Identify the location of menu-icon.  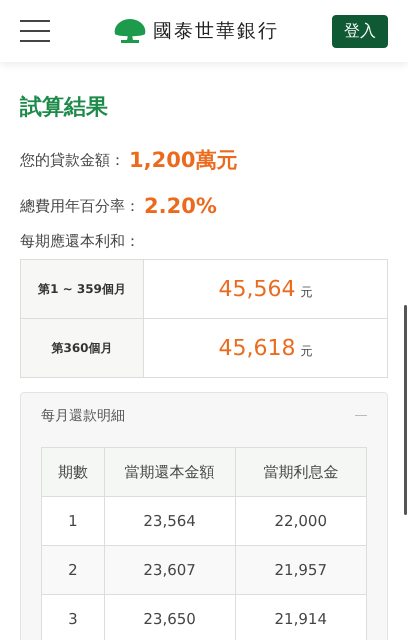
(35, 31).